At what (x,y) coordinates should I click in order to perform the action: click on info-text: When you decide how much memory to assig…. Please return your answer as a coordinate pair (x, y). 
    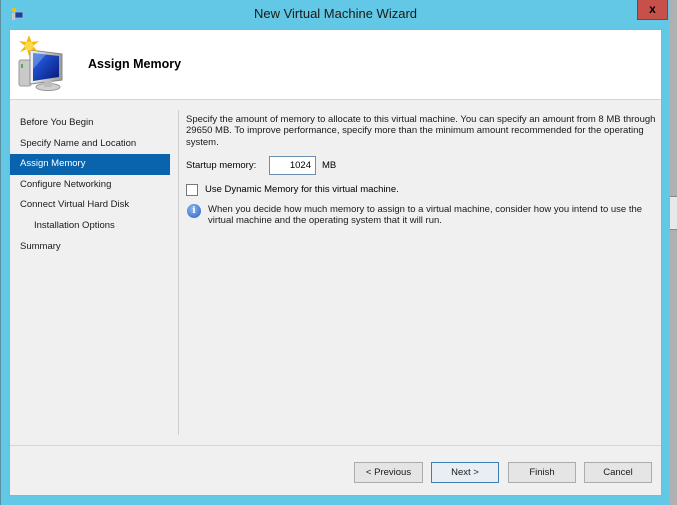
    Looking at the image, I should click on (425, 215).